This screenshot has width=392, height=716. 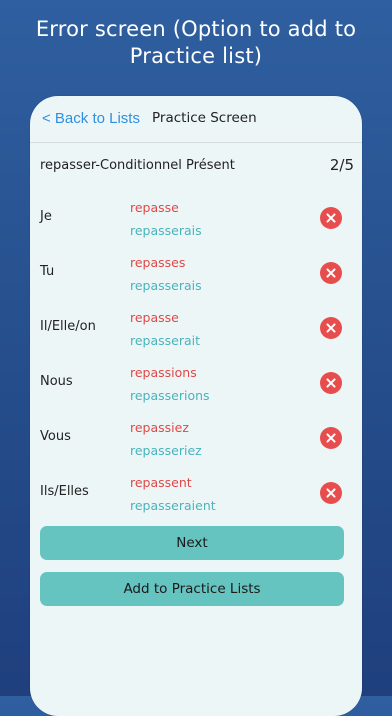 I want to click on correct-answer: repasserions, so click(x=170, y=395).